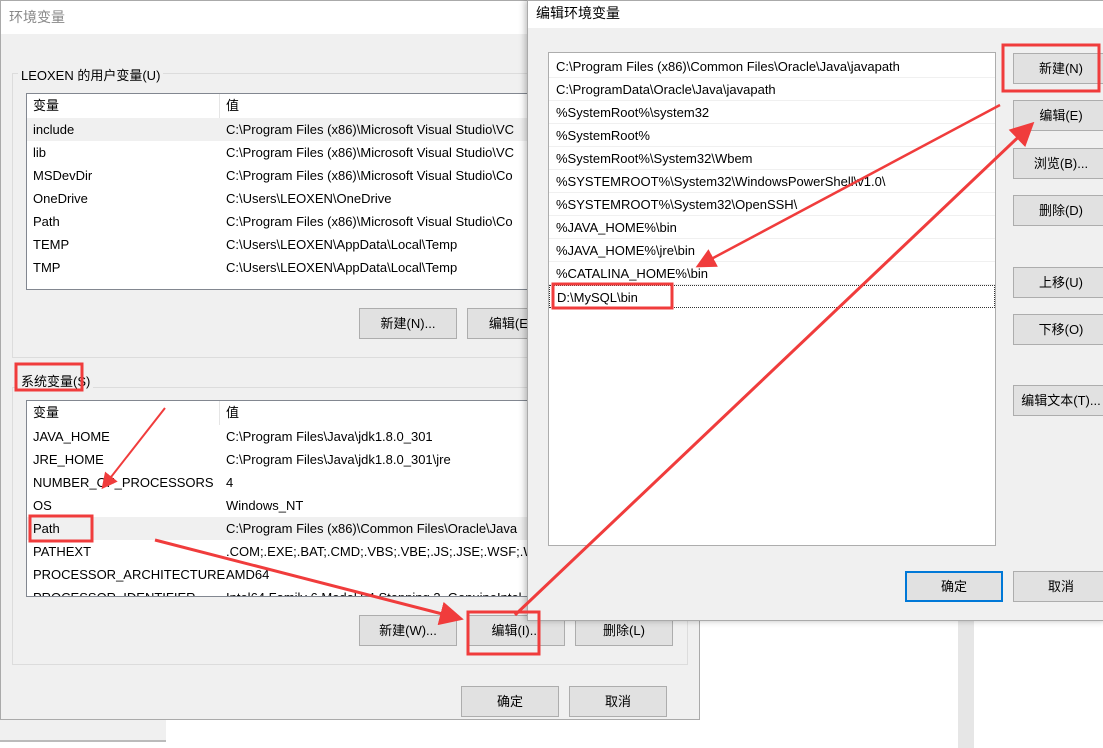 This screenshot has width=1103, height=748. Describe the element at coordinates (47, 267) in the screenshot. I see `variable-name: TMP` at that location.